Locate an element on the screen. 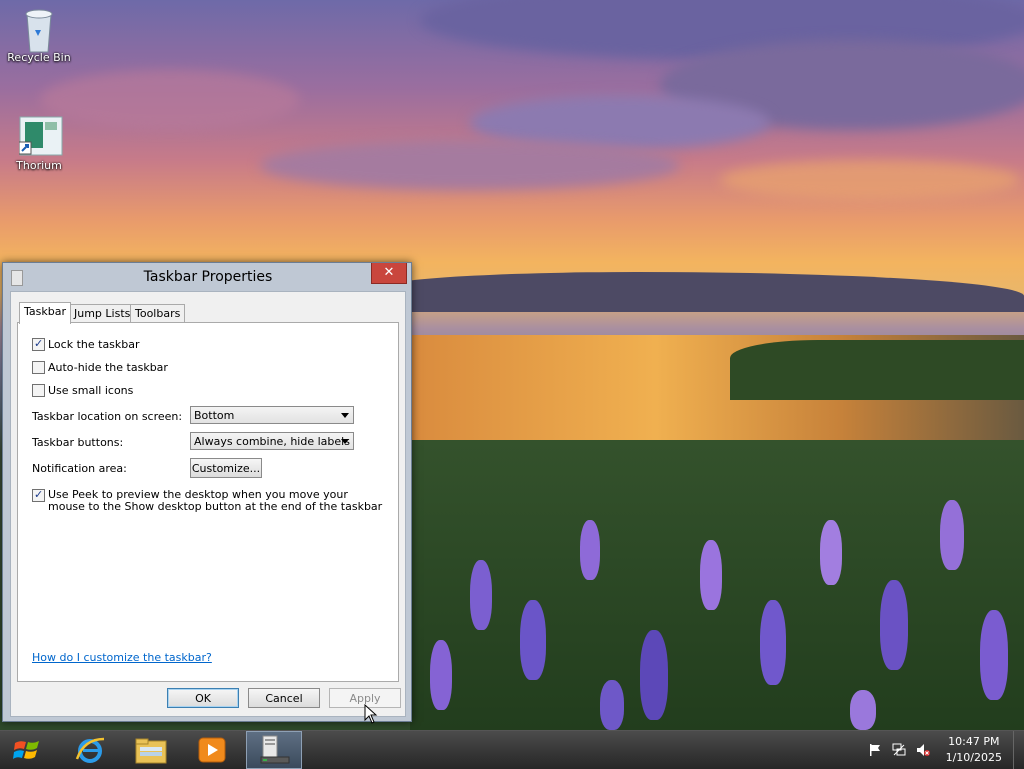  tab-jump-lists: Jump Lists is located at coordinates (102, 313).